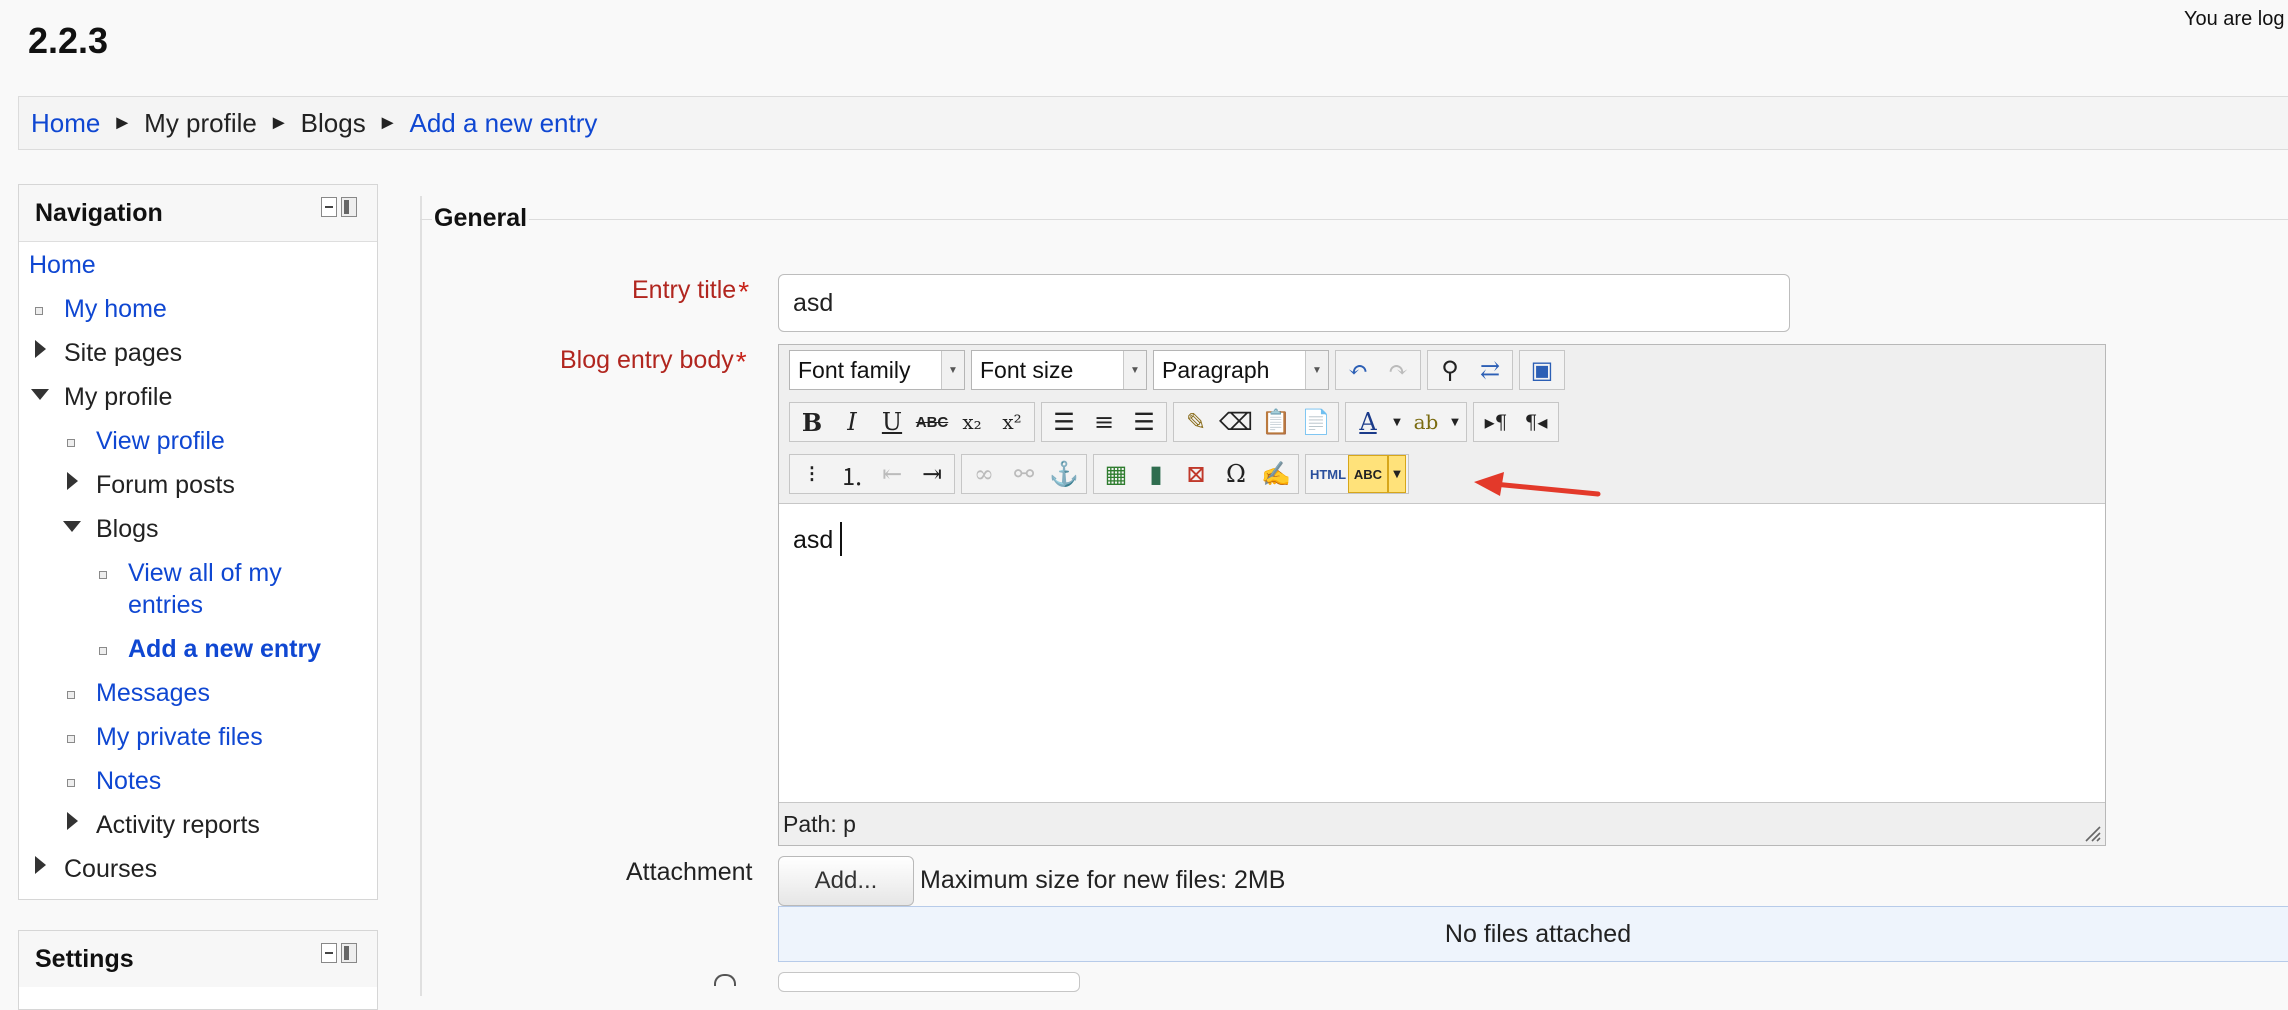  I want to click on nav-notes: Notes, so click(128, 781).